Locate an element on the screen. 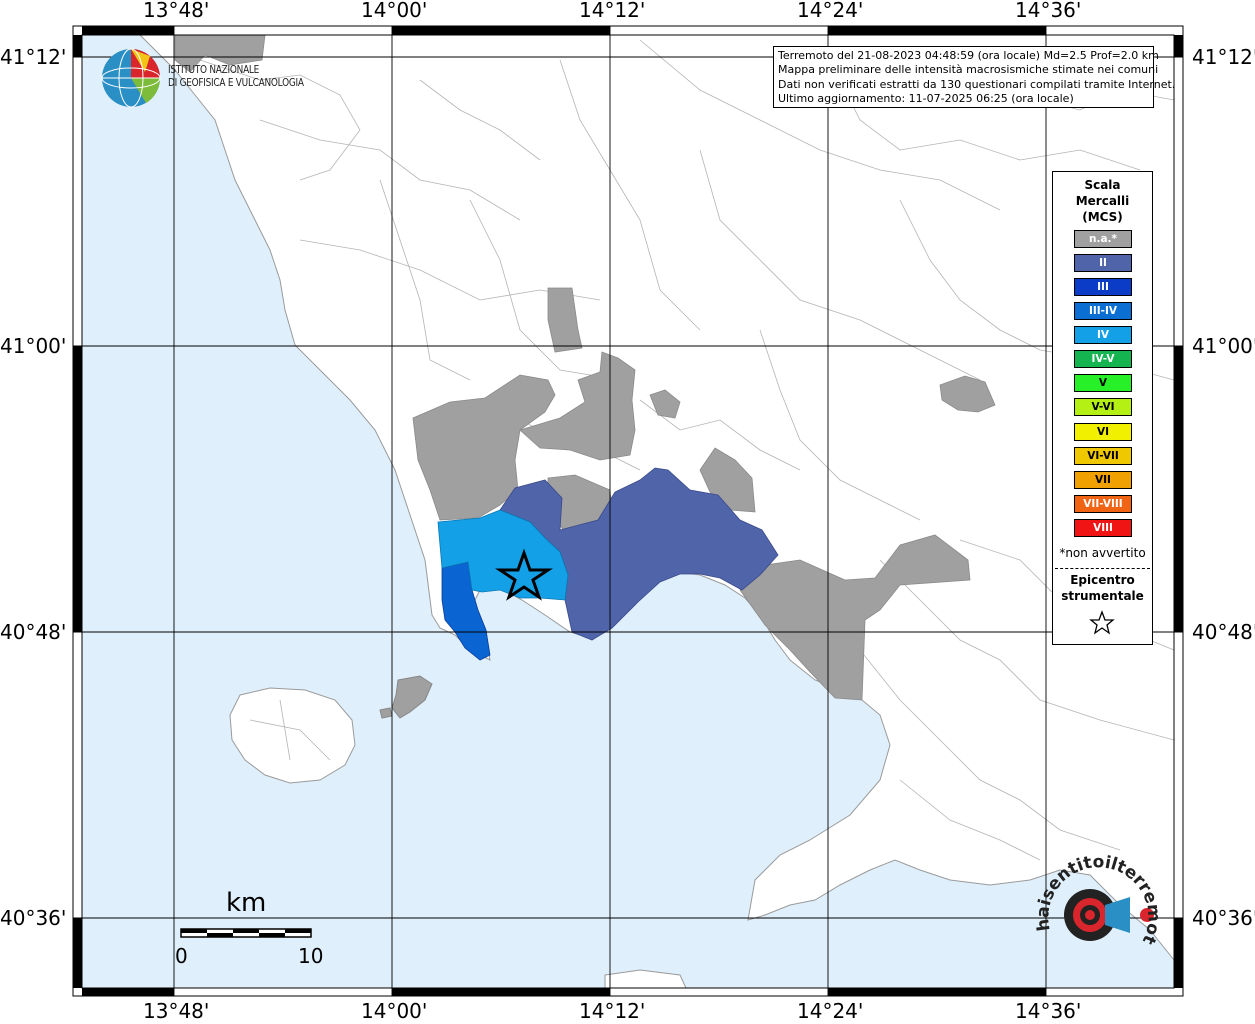  lat-label-left-3: 40°48' is located at coordinates (33, 632).